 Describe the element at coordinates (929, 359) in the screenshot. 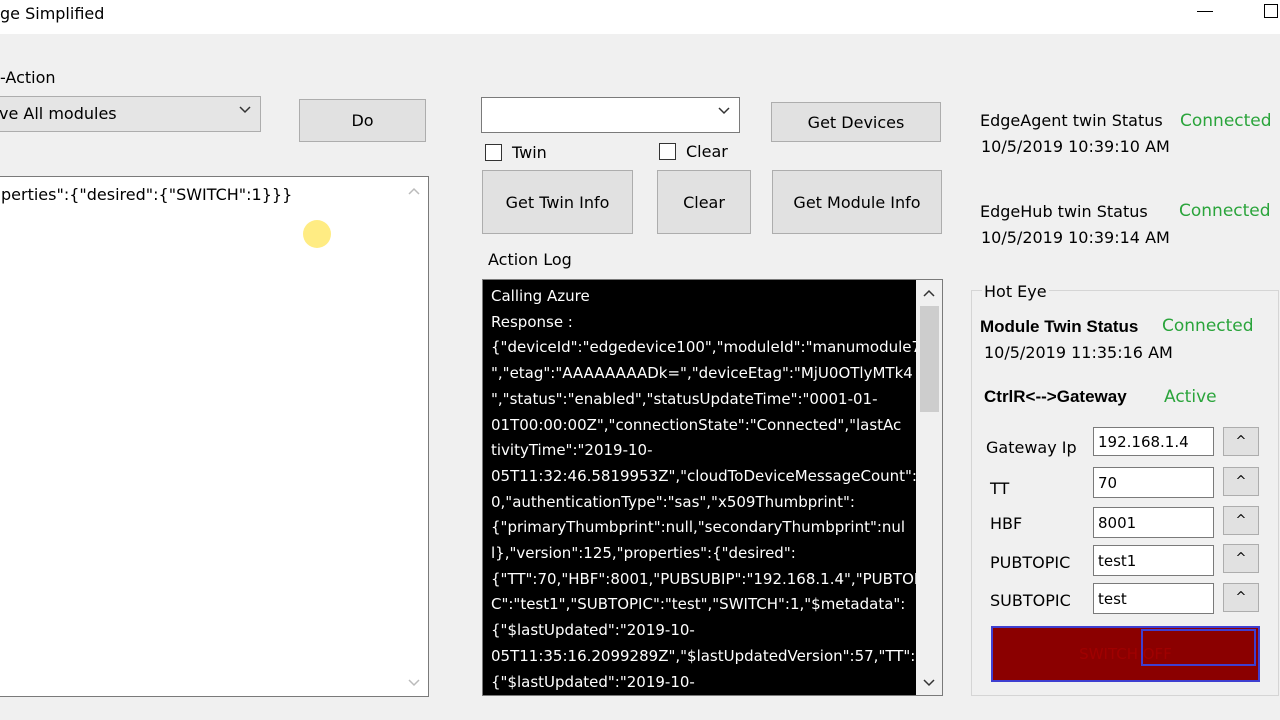

I see `log-scroll-thumb` at that location.